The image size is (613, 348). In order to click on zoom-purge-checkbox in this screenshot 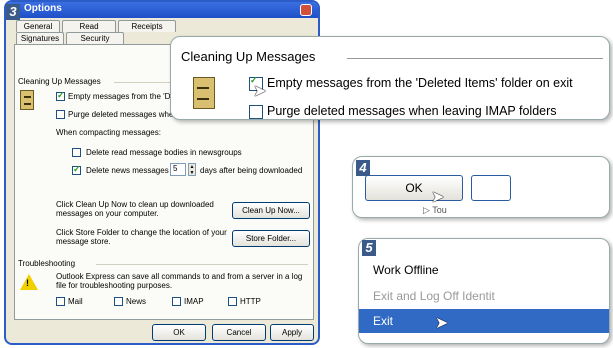, I will do `click(256, 112)`.